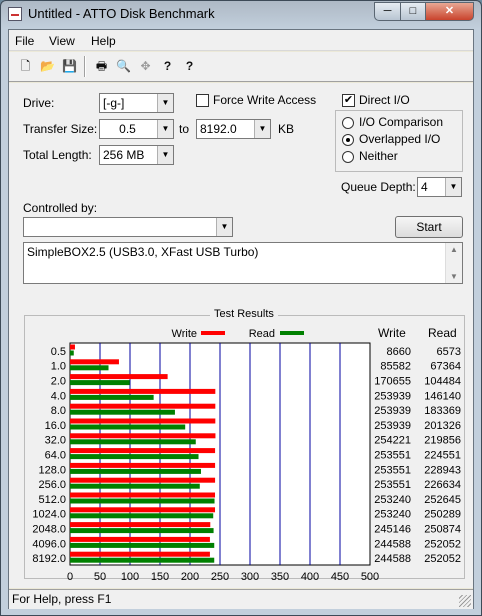  Describe the element at coordinates (454, 276) in the screenshot. I see `scroll-down-icon: ▼` at that location.